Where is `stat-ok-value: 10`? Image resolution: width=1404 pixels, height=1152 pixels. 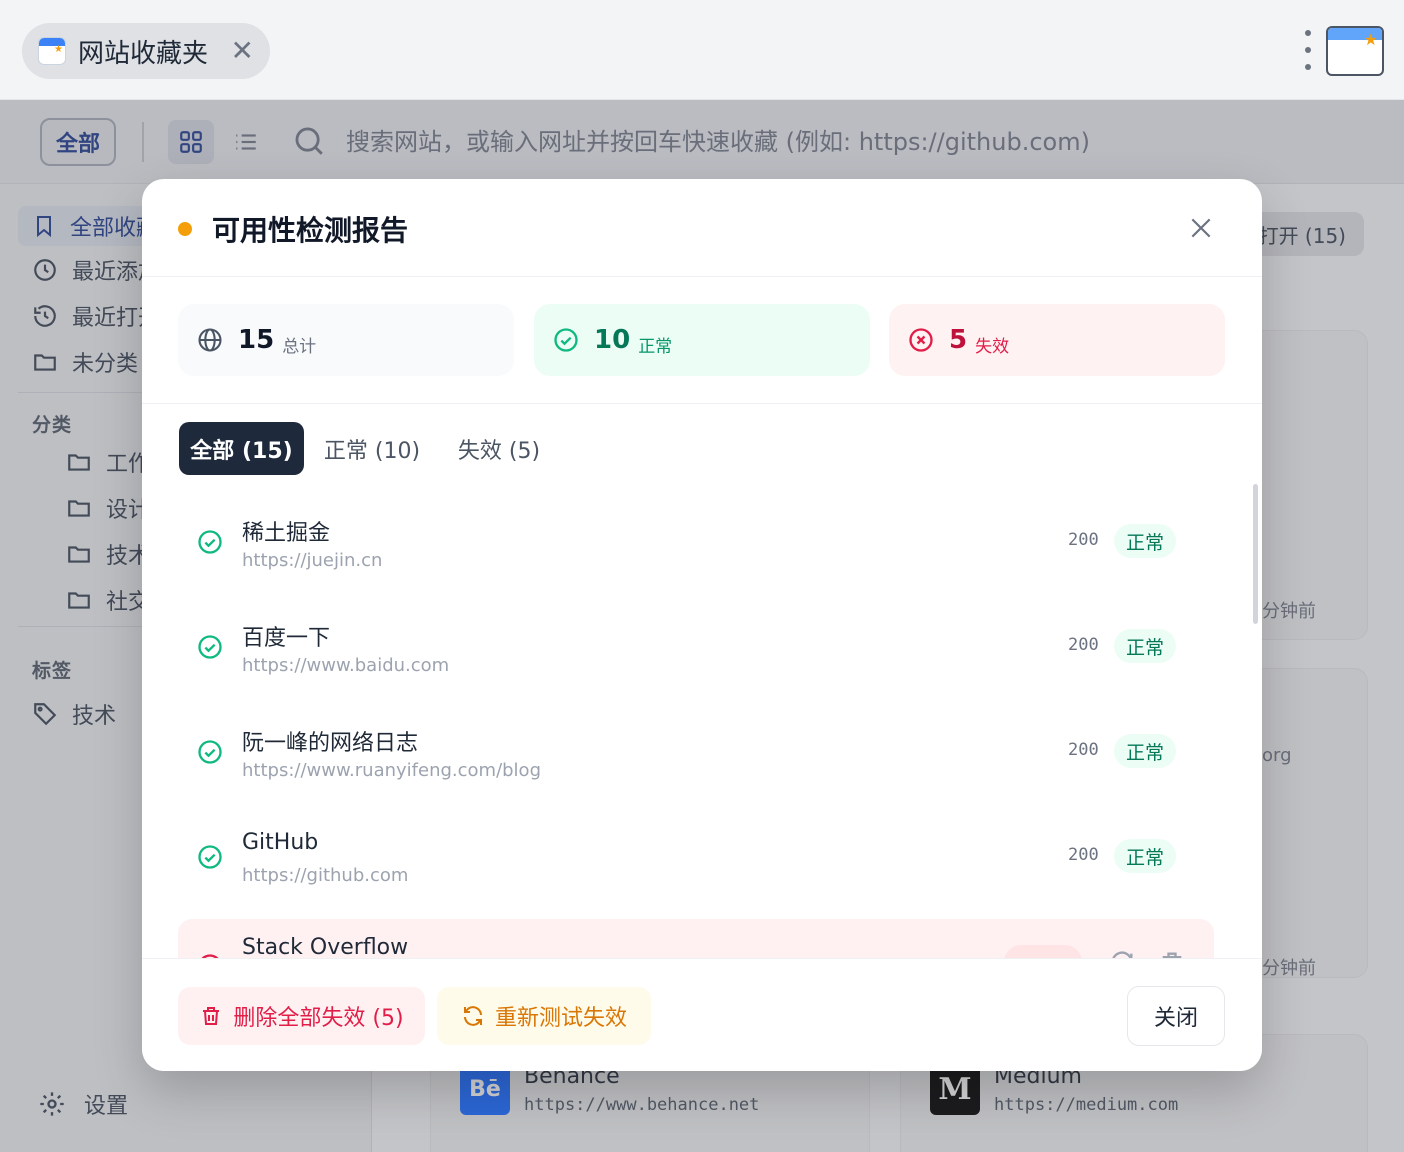
stat-ok-value: 10 is located at coordinates (612, 340).